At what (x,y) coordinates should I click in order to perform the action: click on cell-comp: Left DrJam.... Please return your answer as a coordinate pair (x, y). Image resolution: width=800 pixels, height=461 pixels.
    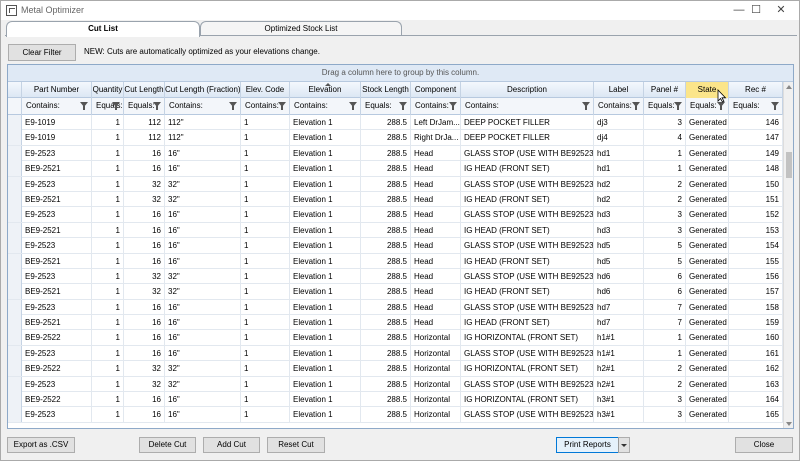
    Looking at the image, I should click on (436, 122).